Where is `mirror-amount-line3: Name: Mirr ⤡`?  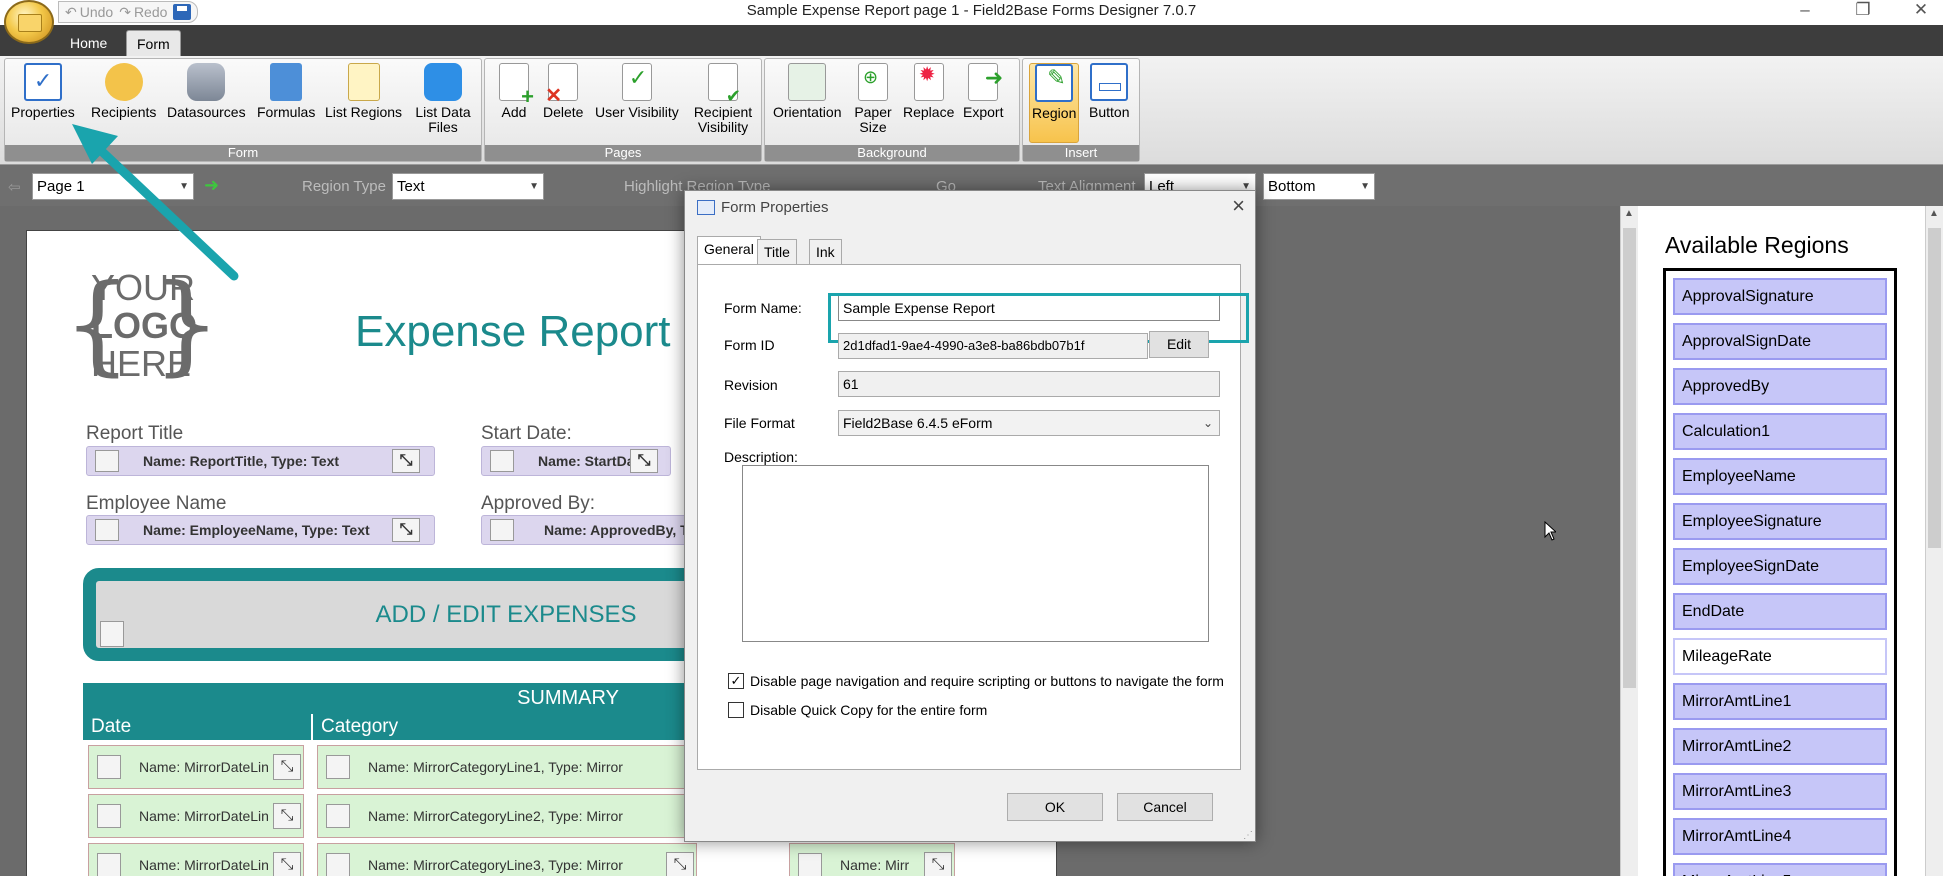
mirror-amount-line3: Name: Mirr ⤡ is located at coordinates (872, 859).